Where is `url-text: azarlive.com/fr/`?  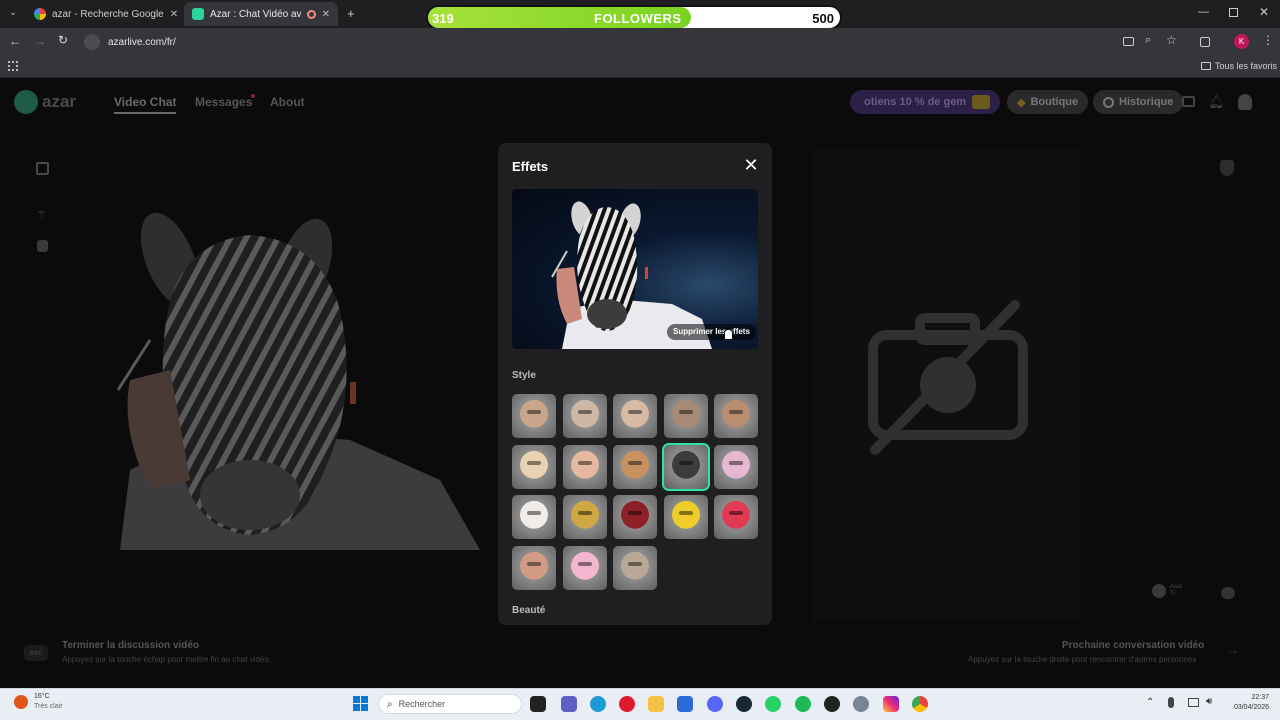
url-text: azarlive.com/fr/ is located at coordinates (142, 42).